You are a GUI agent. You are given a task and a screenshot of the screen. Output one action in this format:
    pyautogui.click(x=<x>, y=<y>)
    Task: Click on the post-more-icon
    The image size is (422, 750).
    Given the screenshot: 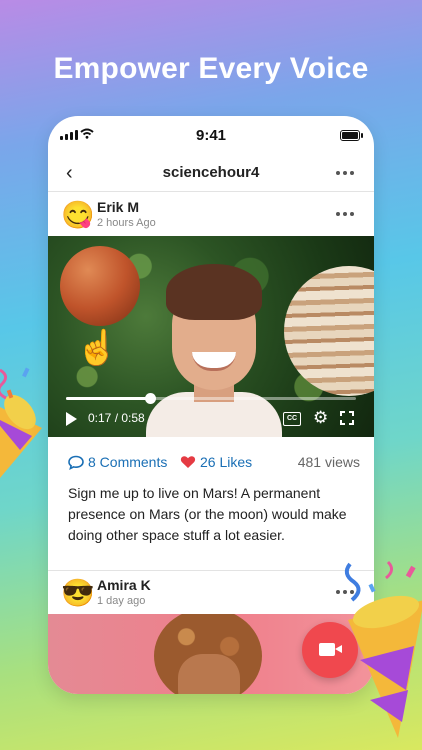 What is the action you would take?
    pyautogui.click(x=345, y=214)
    